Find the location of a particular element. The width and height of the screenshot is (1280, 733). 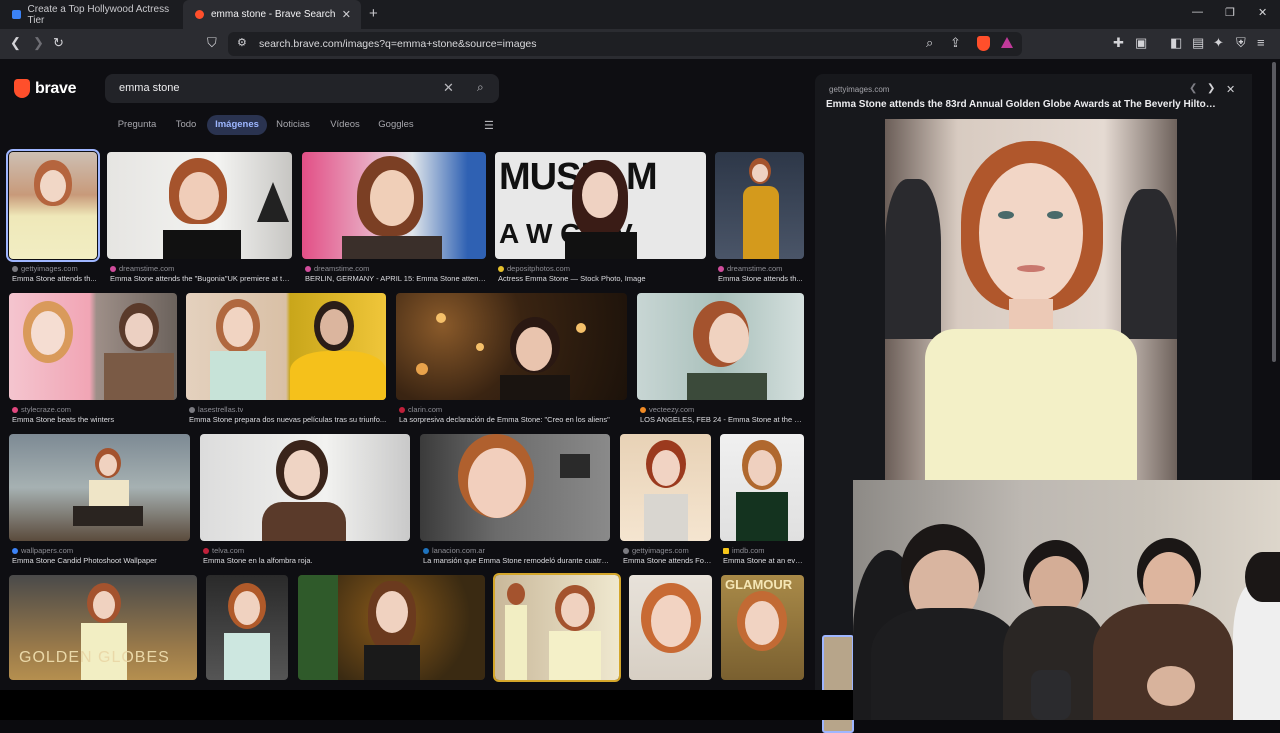

result-thumbnail: GLAMOUR is located at coordinates (762, 627).